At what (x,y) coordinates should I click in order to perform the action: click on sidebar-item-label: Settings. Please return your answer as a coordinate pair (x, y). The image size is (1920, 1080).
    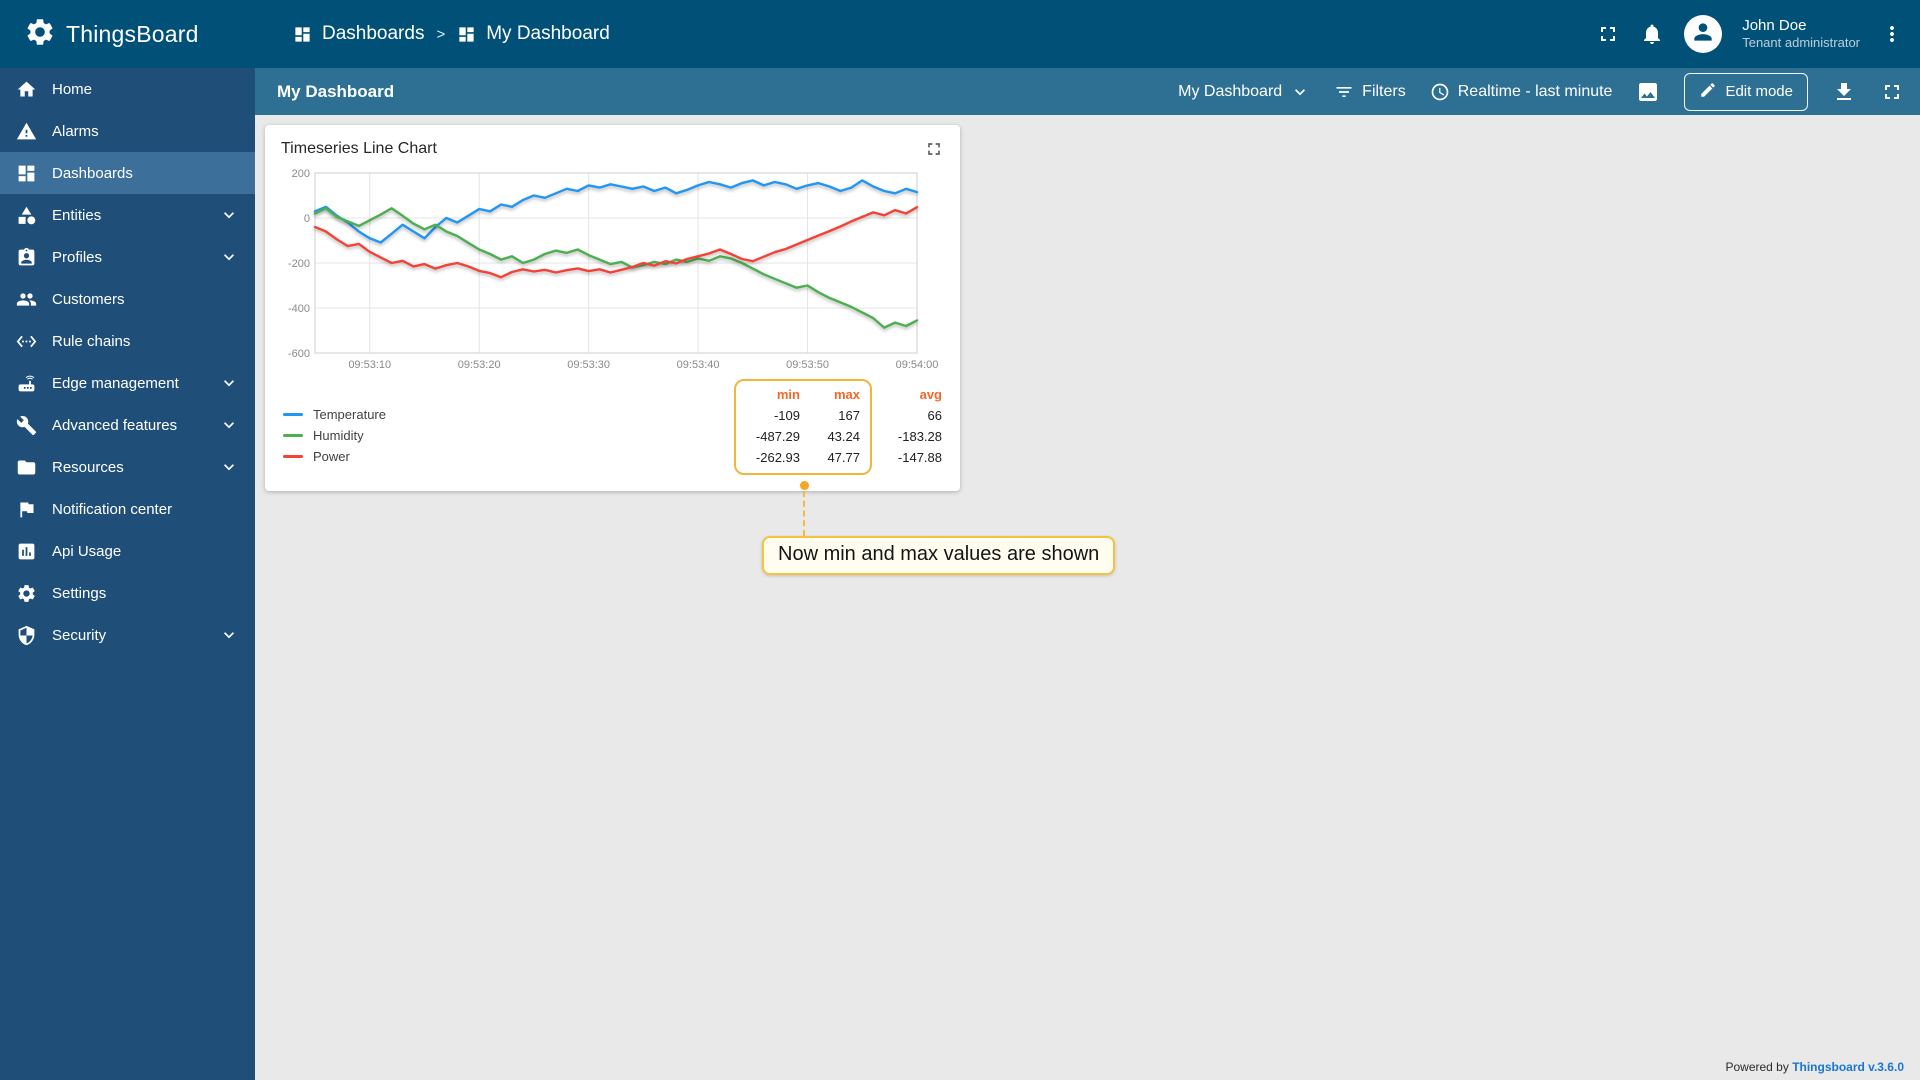
    Looking at the image, I should click on (79, 593).